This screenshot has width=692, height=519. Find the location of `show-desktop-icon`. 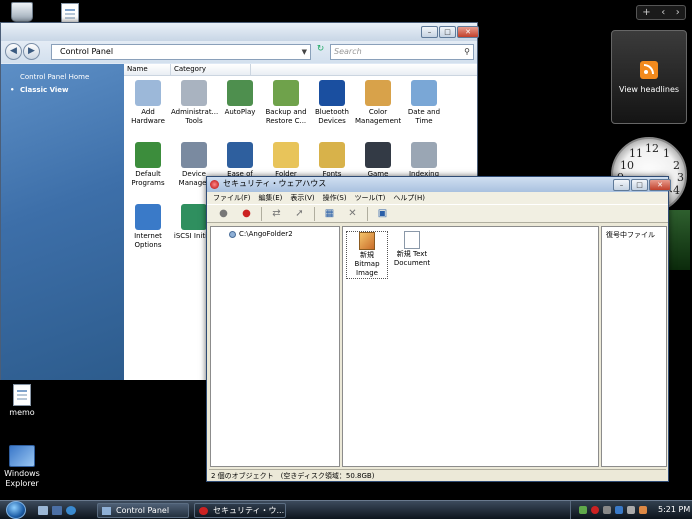

show-desktop-icon is located at coordinates (43, 510).